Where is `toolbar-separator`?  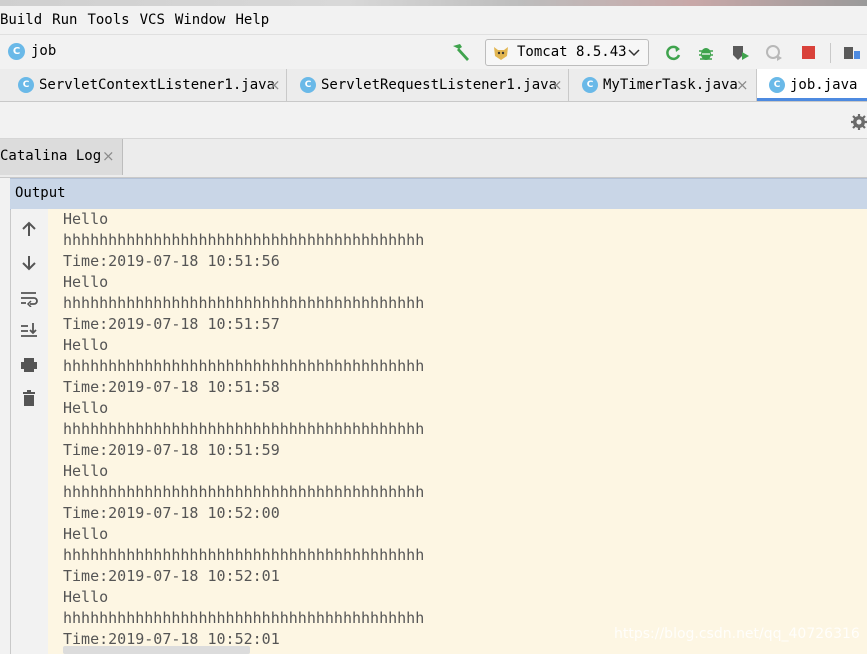
toolbar-separator is located at coordinates (830, 53).